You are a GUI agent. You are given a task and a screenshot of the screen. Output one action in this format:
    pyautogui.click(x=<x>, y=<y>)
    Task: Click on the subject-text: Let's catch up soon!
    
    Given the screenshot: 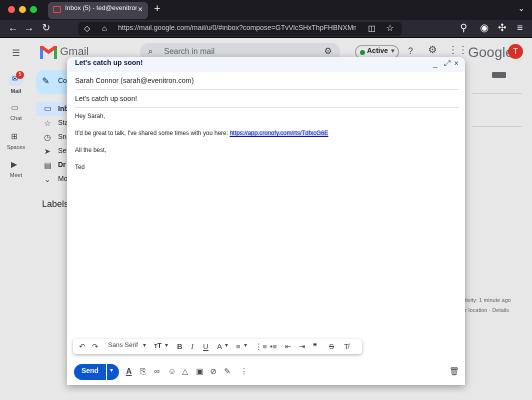 What is the action you would take?
    pyautogui.click(x=106, y=99)
    